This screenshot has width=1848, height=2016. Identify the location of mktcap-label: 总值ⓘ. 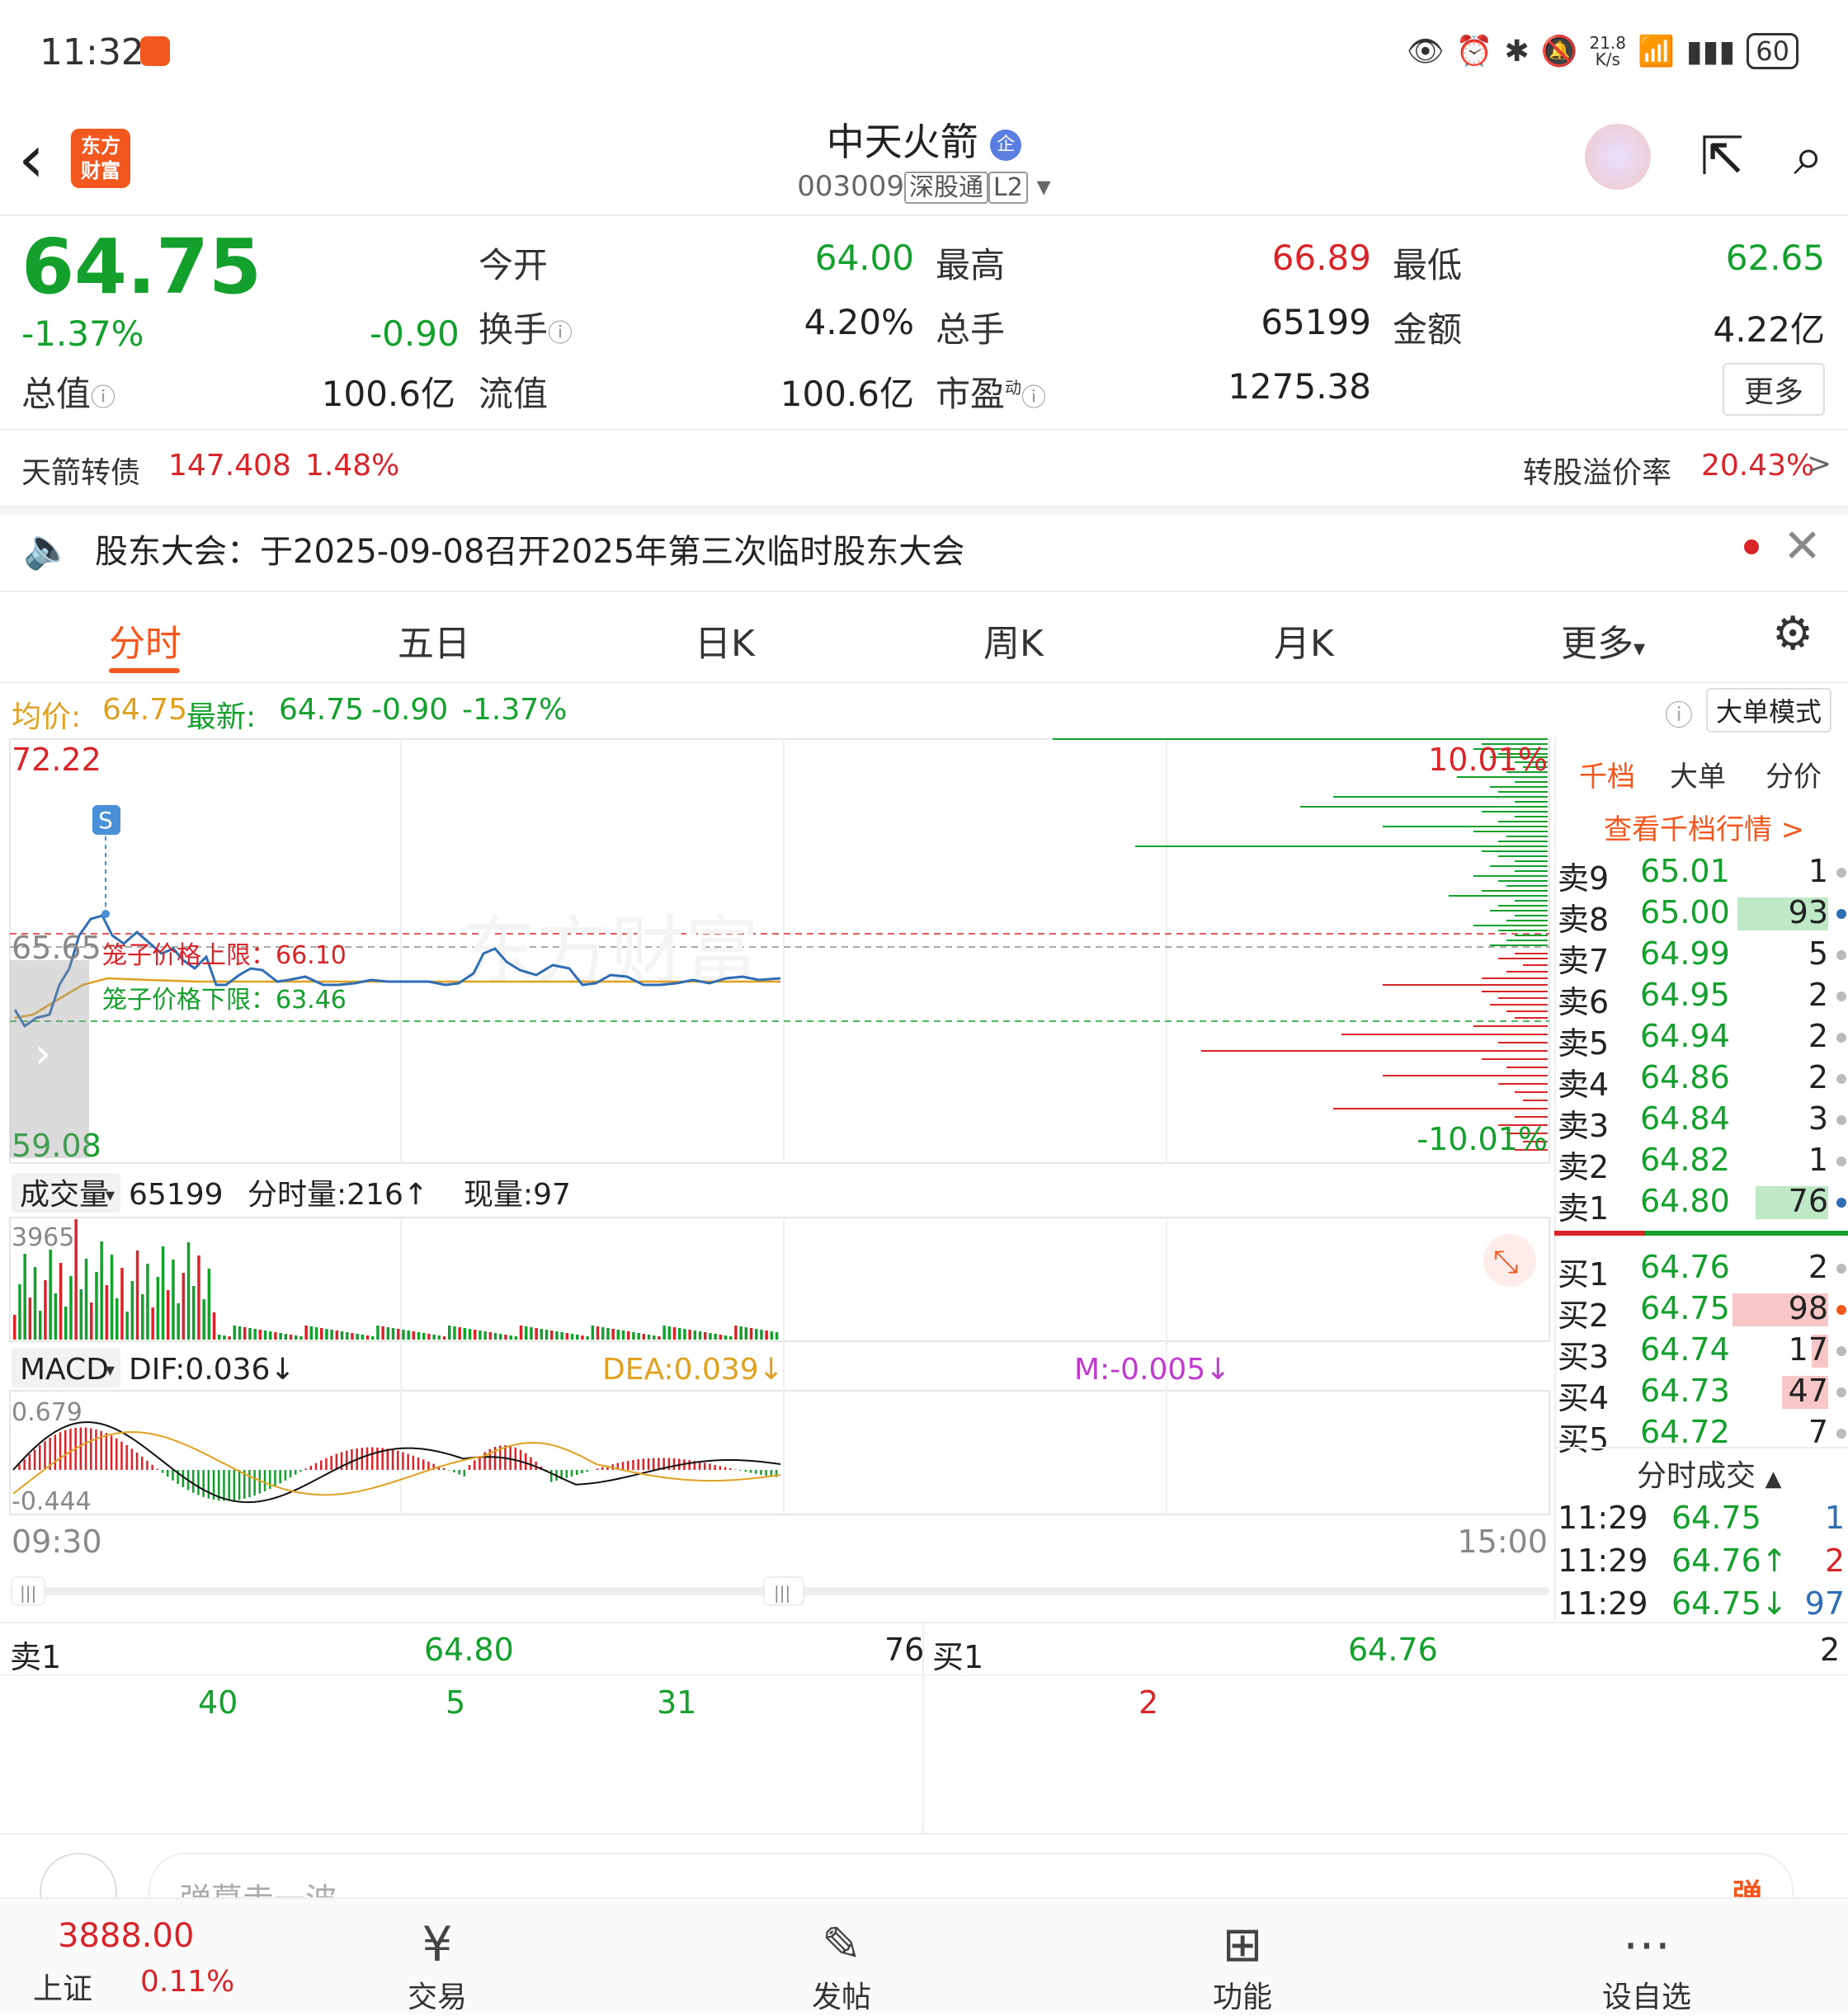
(68, 391).